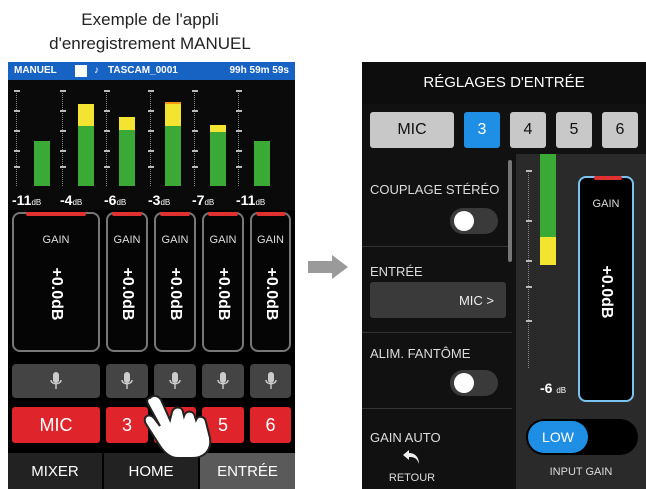  I want to click on file-name: TASCAM_0001, so click(143, 70).